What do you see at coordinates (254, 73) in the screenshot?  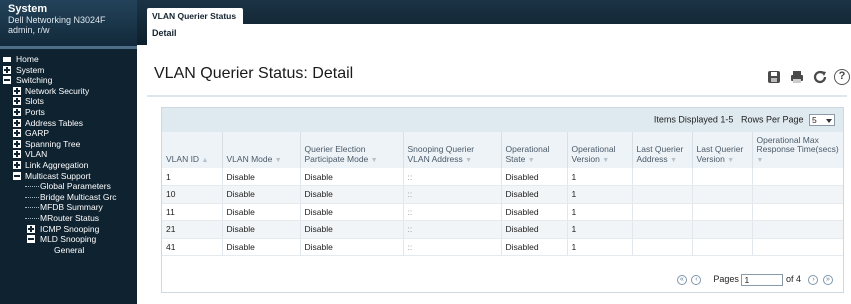 I see `page-title: VLAN Querier Status: Detail` at bounding box center [254, 73].